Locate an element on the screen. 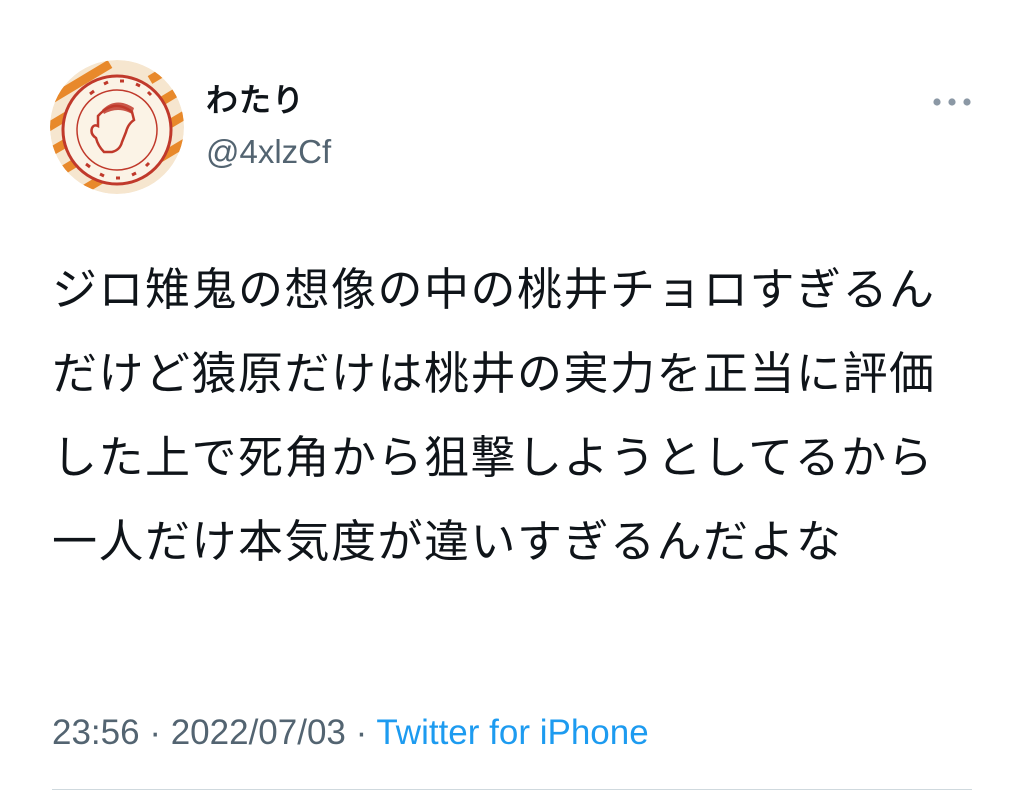  tweet-source-link: Twitter for iPhone is located at coordinates (512, 732).